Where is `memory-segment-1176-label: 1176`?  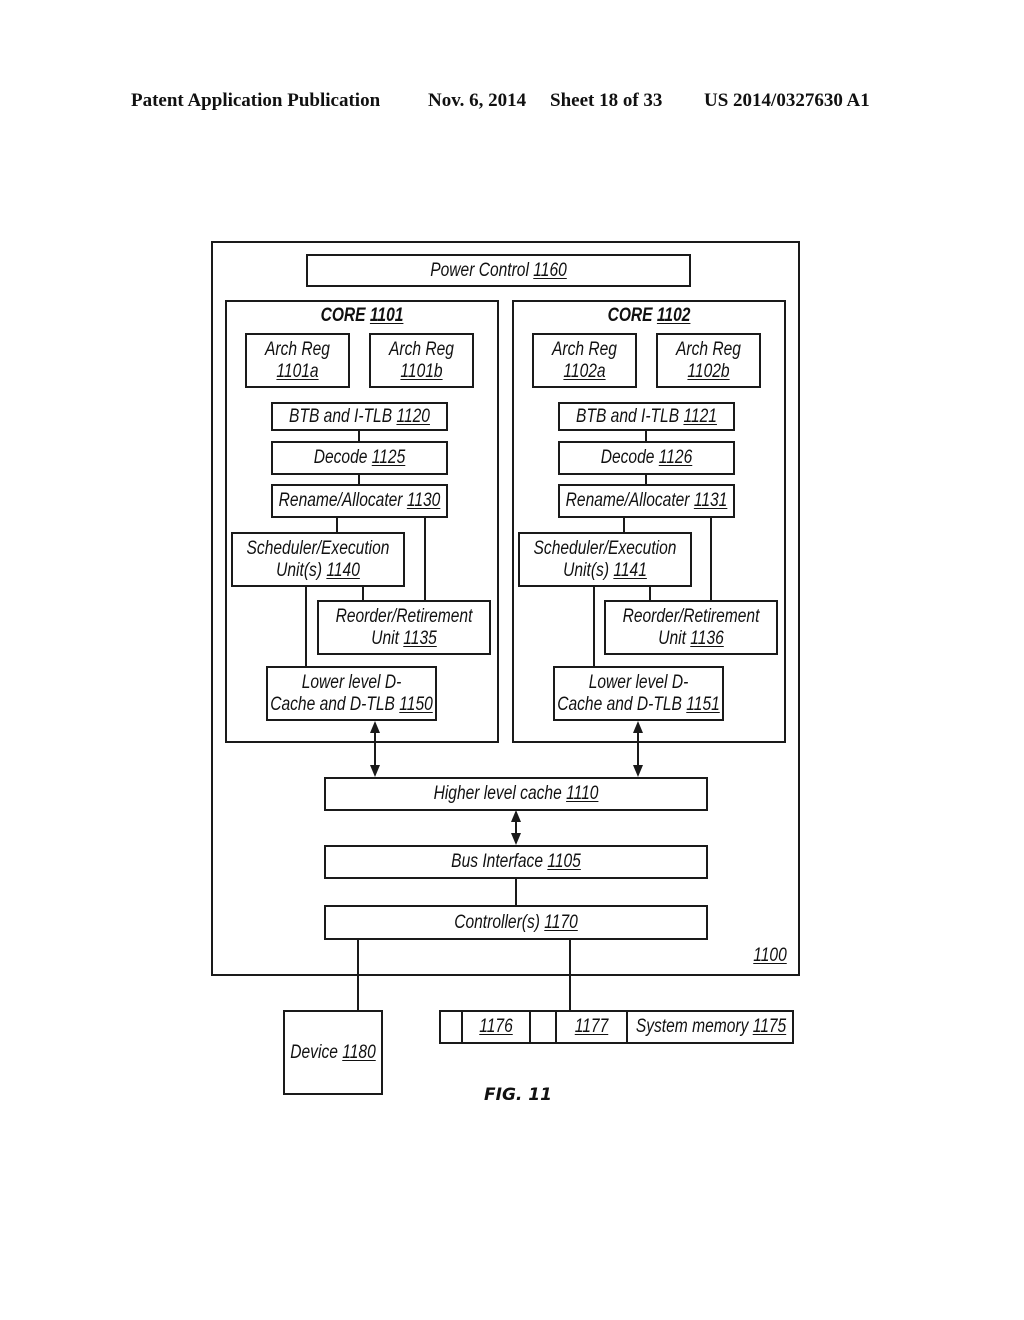
memory-segment-1176-label: 1176 is located at coordinates (495, 1027).